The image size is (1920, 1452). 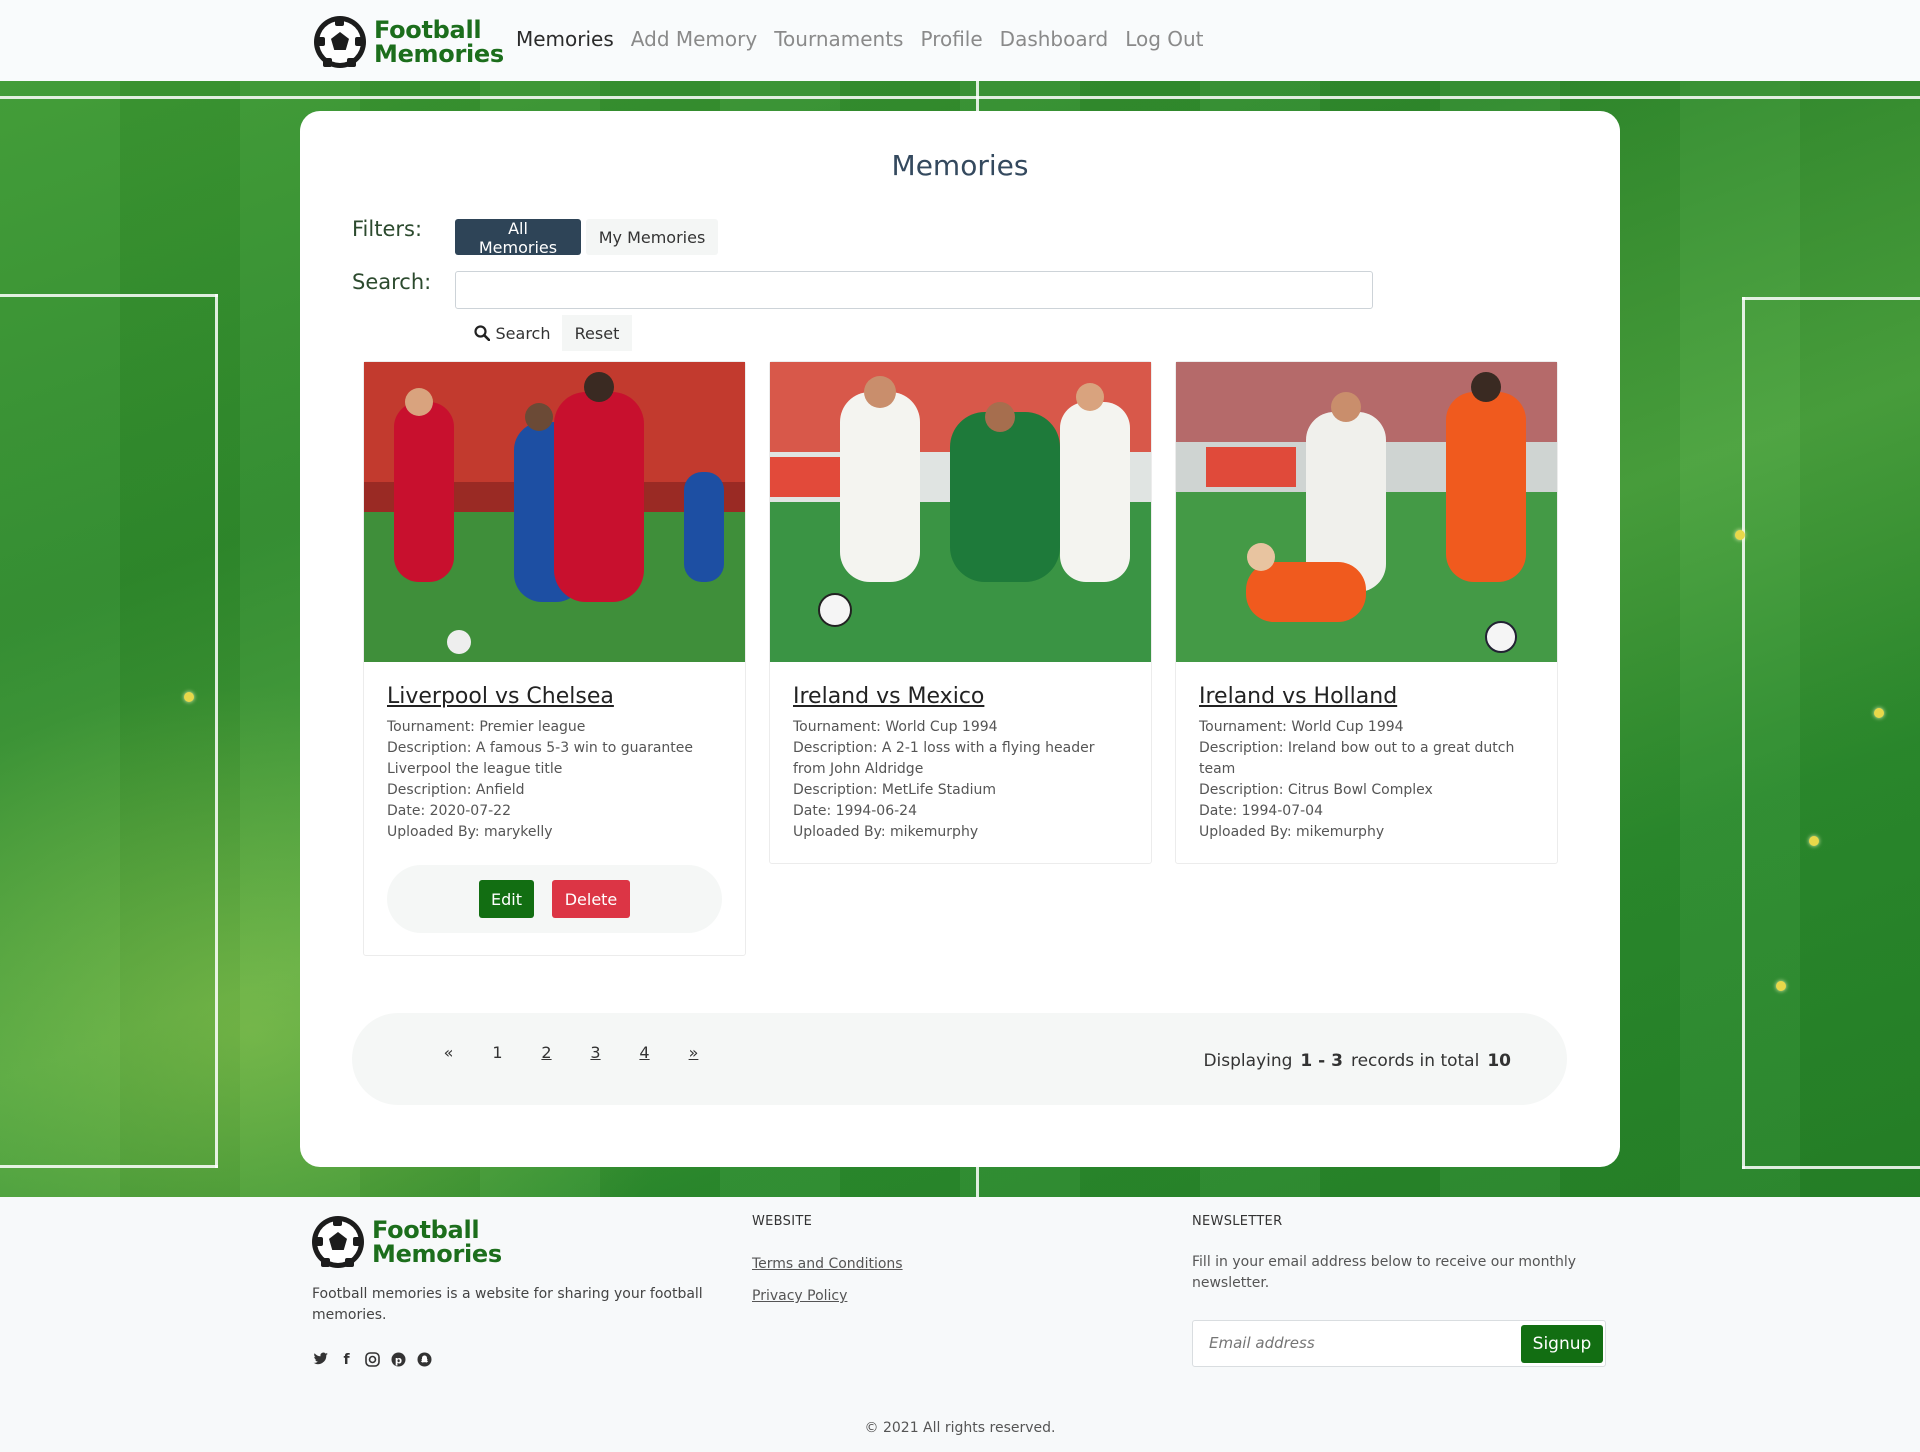 I want to click on search-button: Search, so click(x=512, y=333).